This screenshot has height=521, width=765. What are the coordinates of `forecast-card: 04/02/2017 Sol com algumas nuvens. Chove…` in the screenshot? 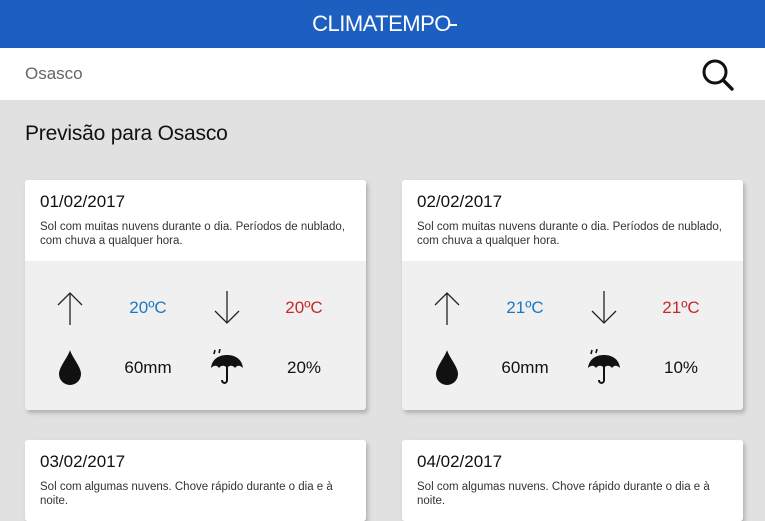 It's located at (572, 480).